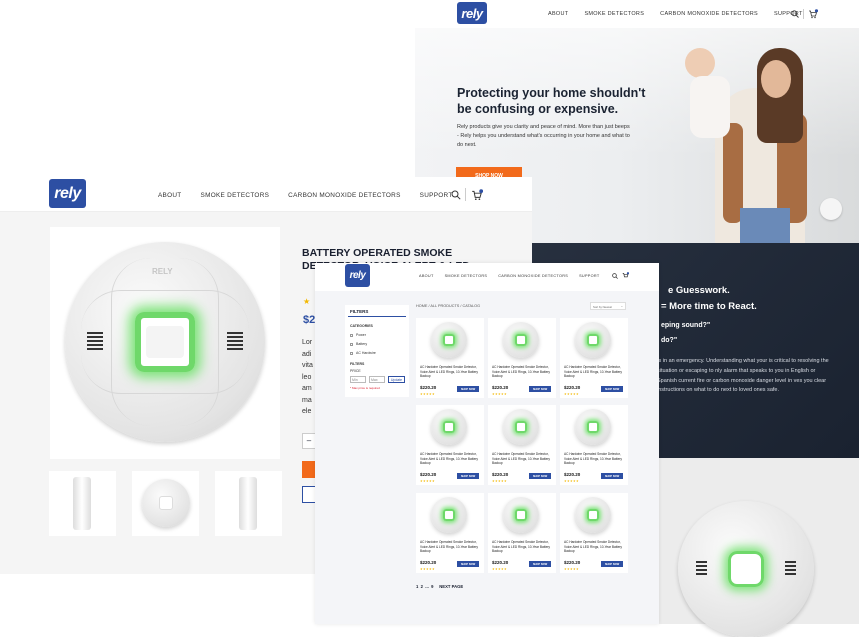 The height and width of the screenshot is (637, 859). I want to click on quantity-stepper: –, so click(309, 441).